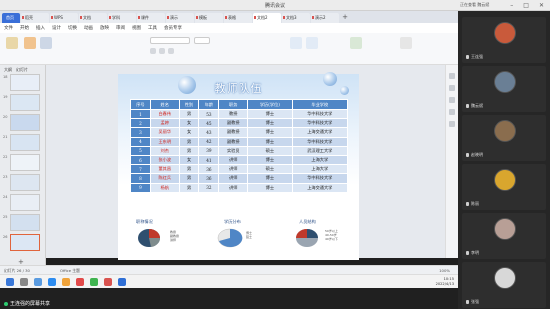 This screenshot has width=550, height=309. What do you see at coordinates (140, 114) in the screenshot?
I see `table-cell-no: 1` at bounding box center [140, 114].